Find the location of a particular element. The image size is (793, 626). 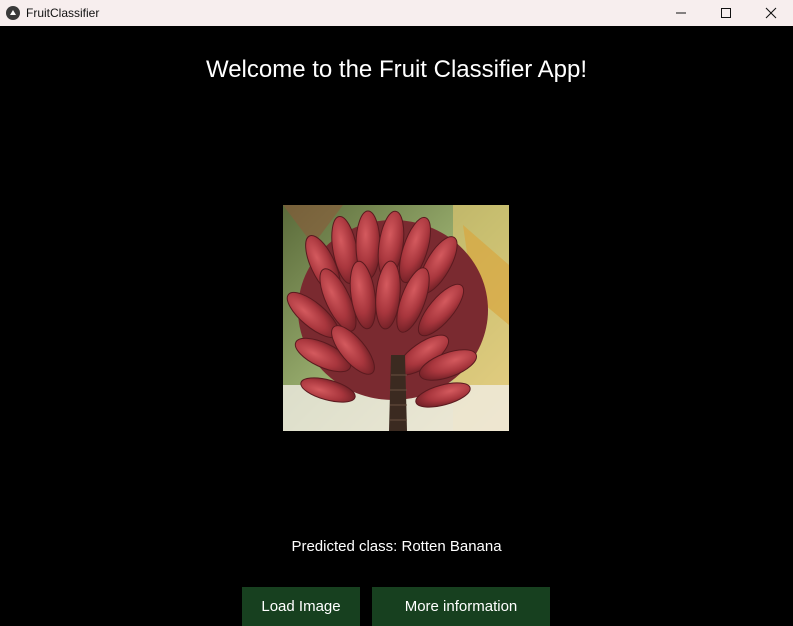

minimize-button is located at coordinates (680, 13).